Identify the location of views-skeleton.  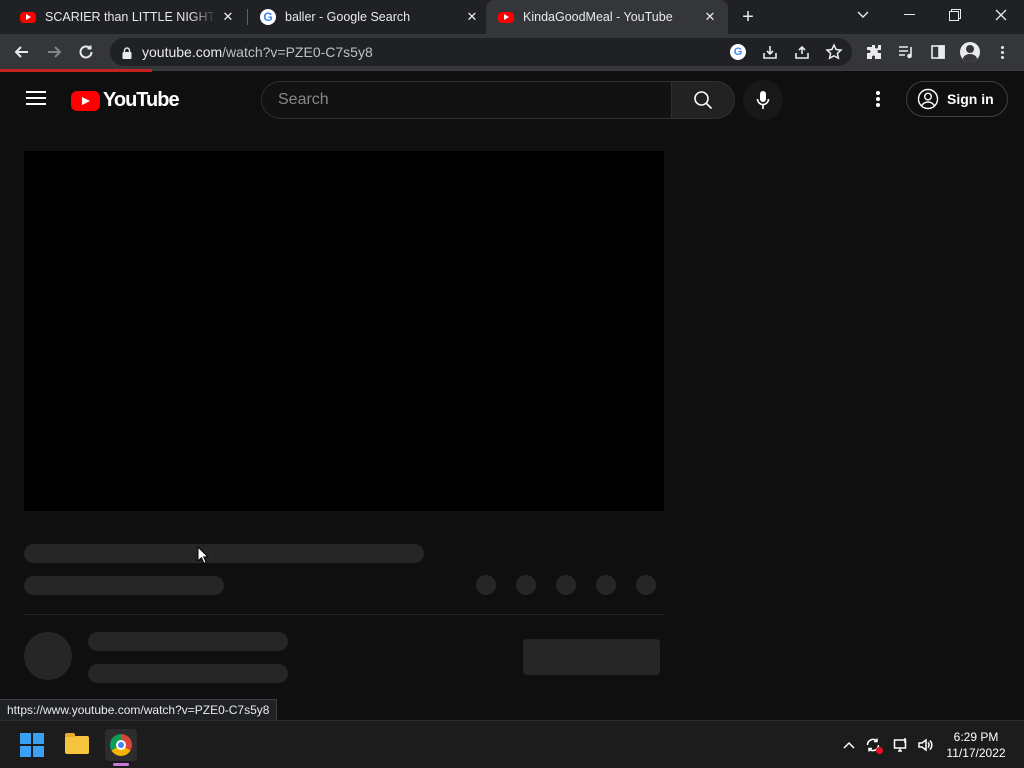
(124, 585).